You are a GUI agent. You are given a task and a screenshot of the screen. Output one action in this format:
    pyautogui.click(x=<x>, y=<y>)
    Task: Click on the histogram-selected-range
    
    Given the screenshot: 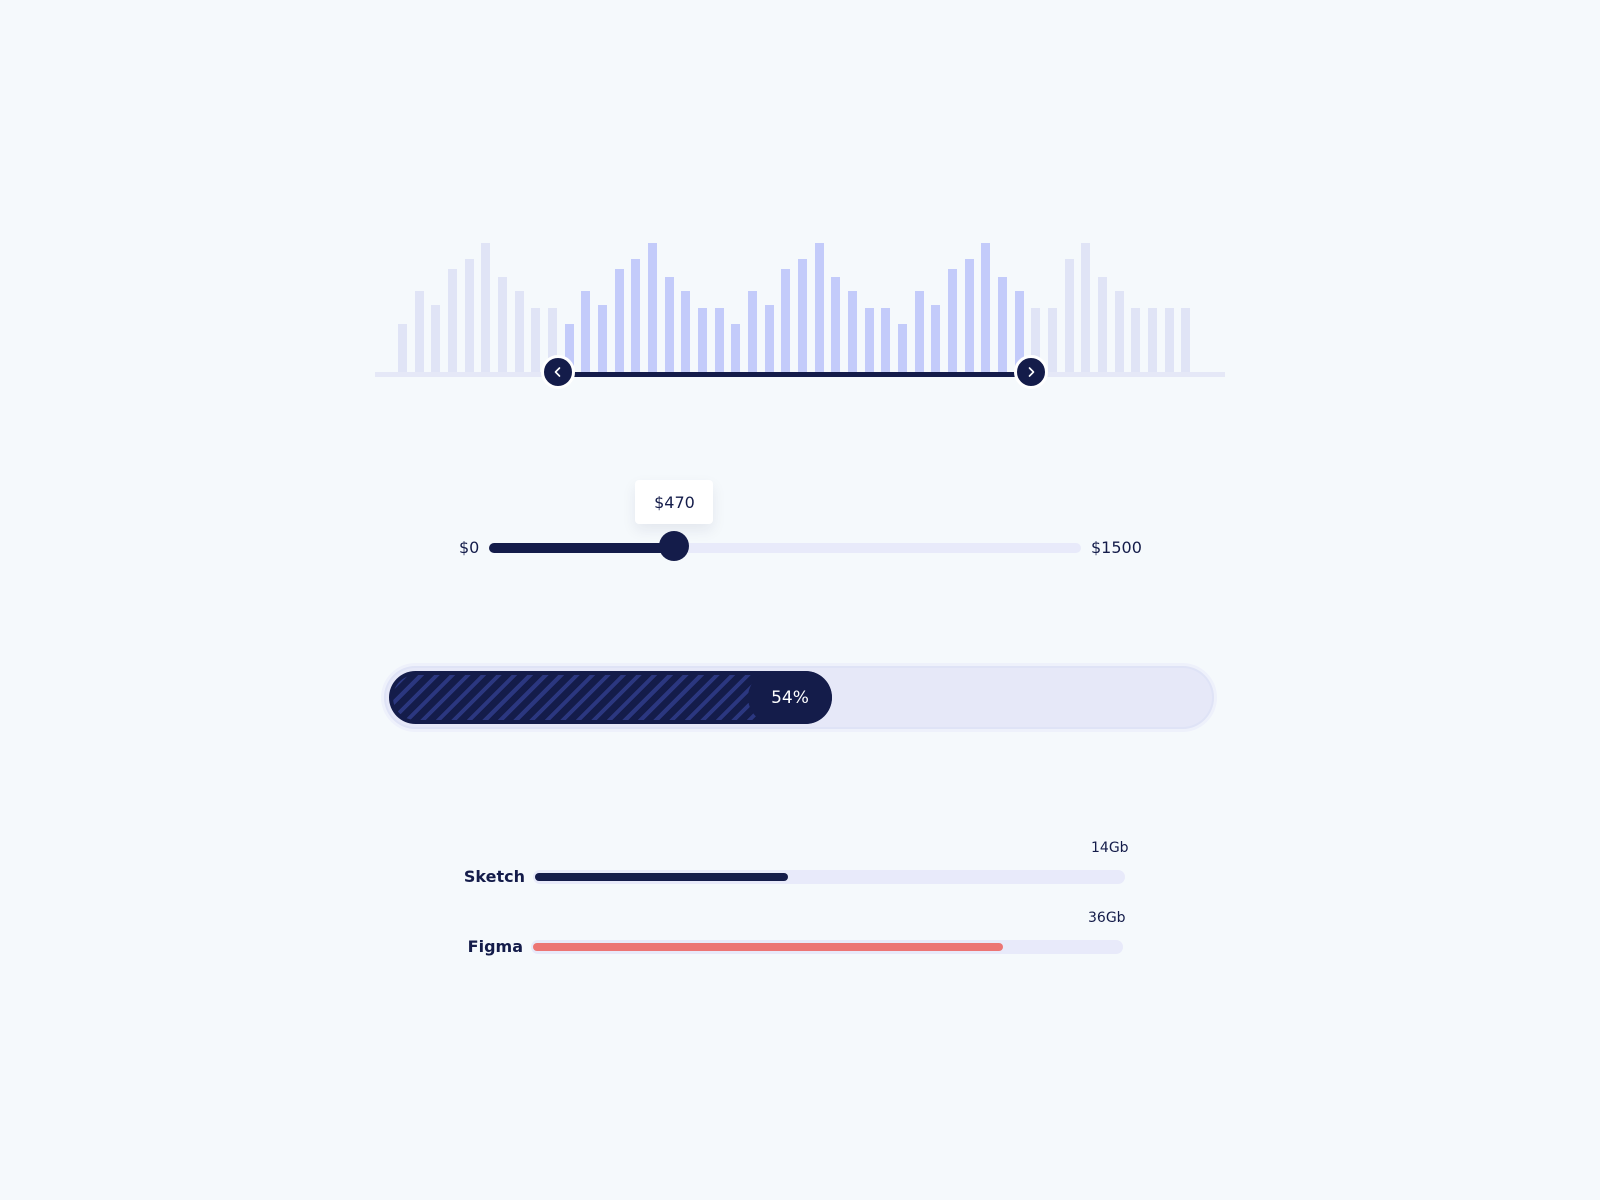 What is the action you would take?
    pyautogui.click(x=794, y=374)
    